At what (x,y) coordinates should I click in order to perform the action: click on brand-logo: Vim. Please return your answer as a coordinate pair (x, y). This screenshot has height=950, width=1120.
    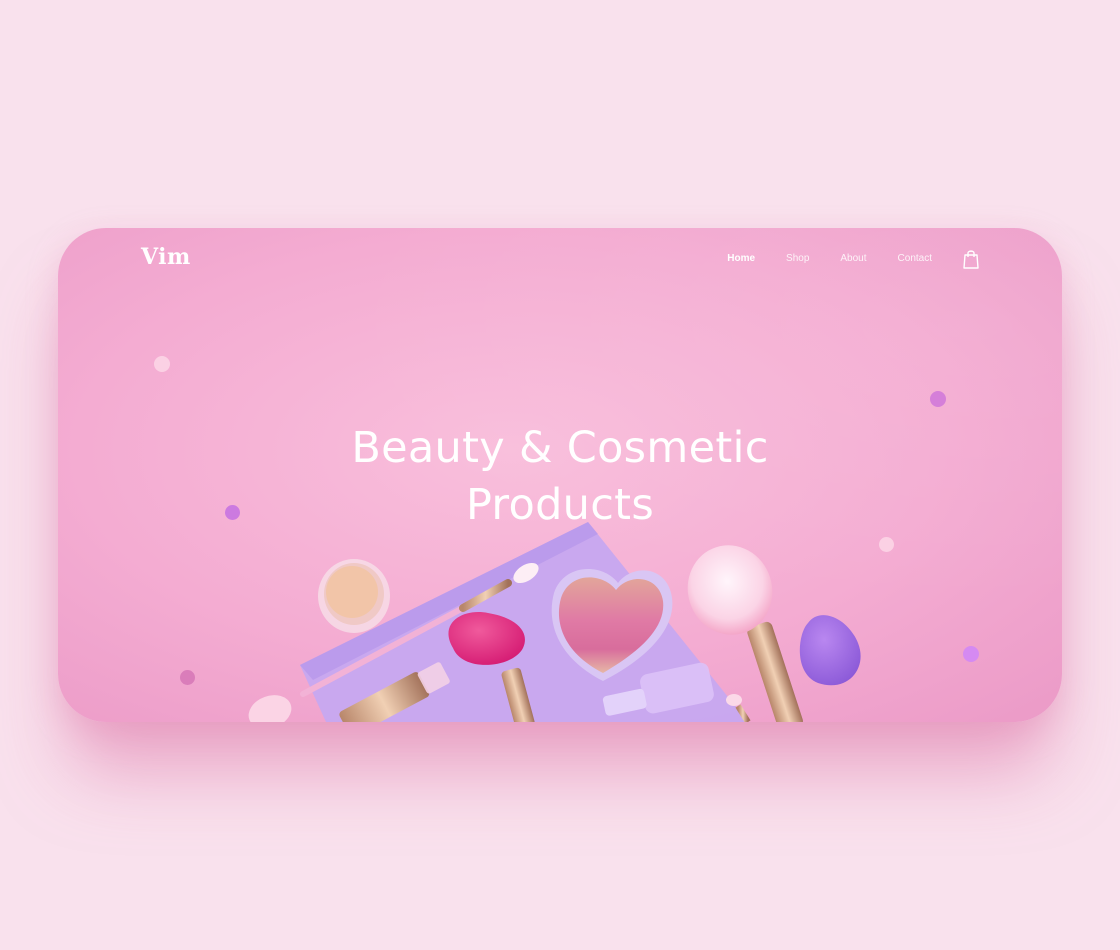
    Looking at the image, I should click on (166, 257).